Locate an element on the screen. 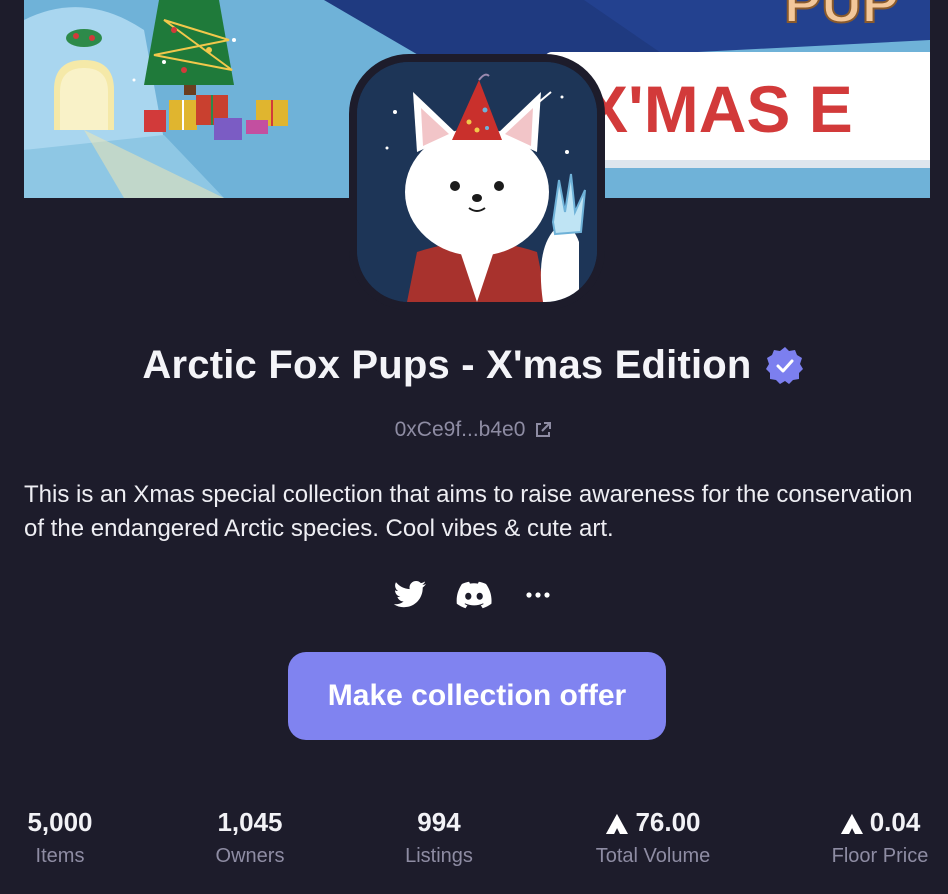 The width and height of the screenshot is (948, 894). stat-value: 5,000 is located at coordinates (60, 821).